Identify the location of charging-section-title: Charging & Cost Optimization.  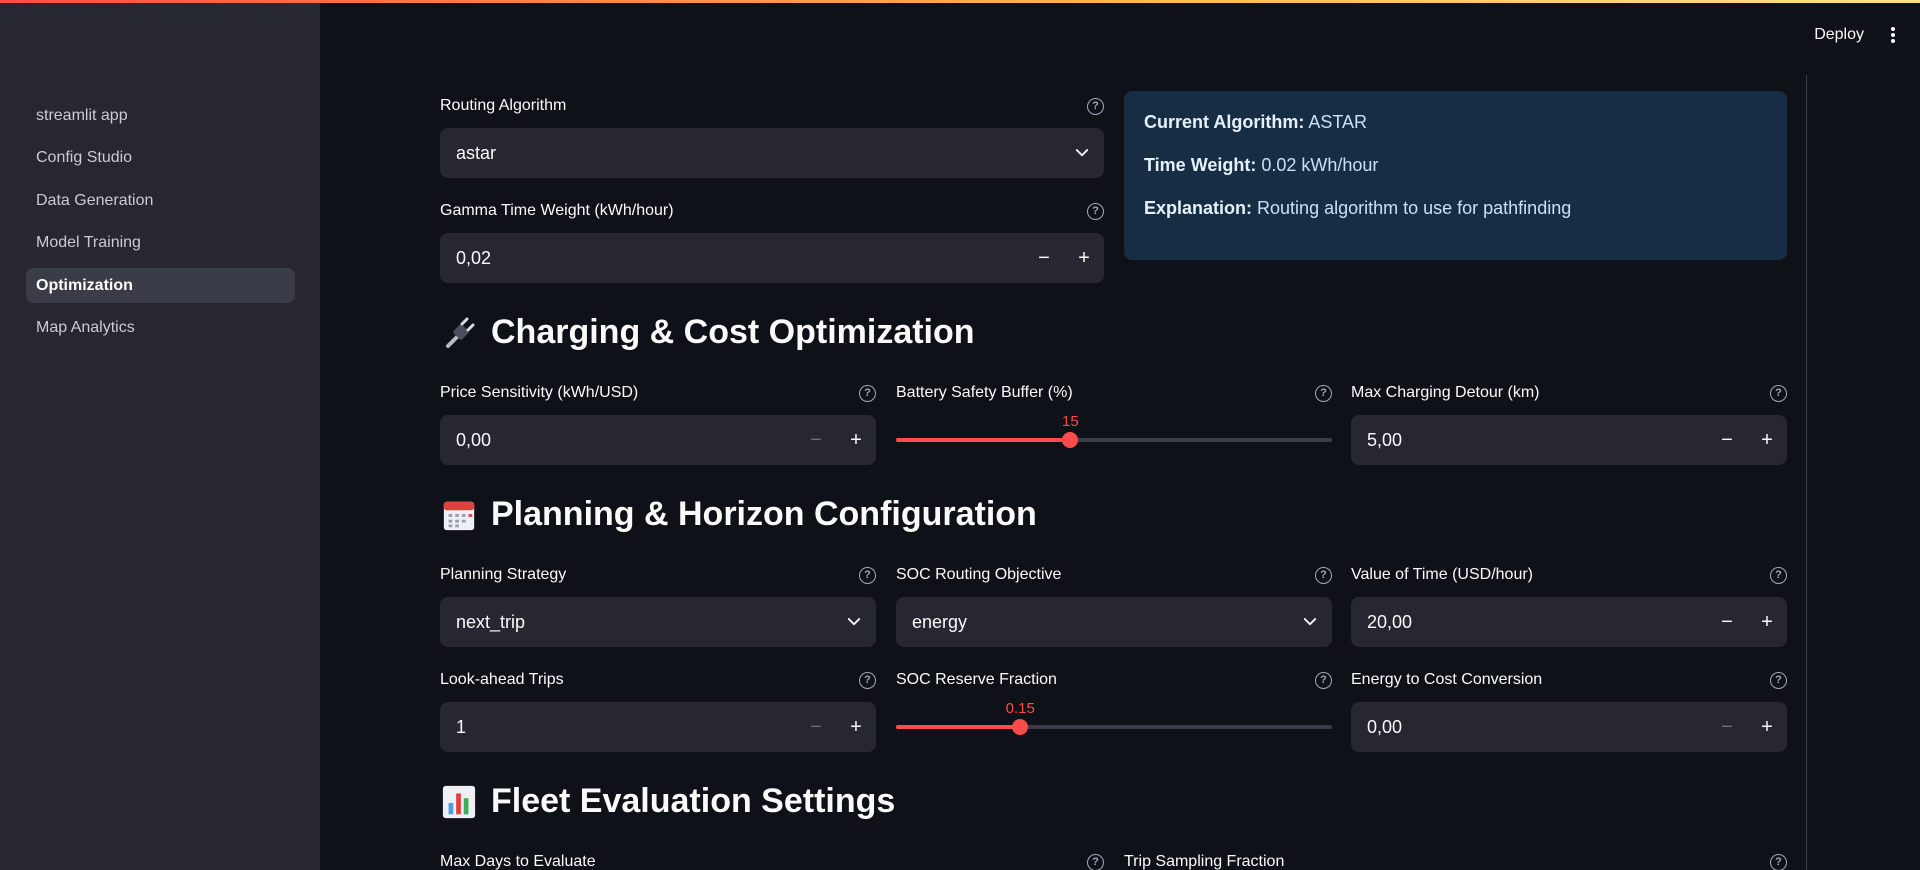
(733, 332).